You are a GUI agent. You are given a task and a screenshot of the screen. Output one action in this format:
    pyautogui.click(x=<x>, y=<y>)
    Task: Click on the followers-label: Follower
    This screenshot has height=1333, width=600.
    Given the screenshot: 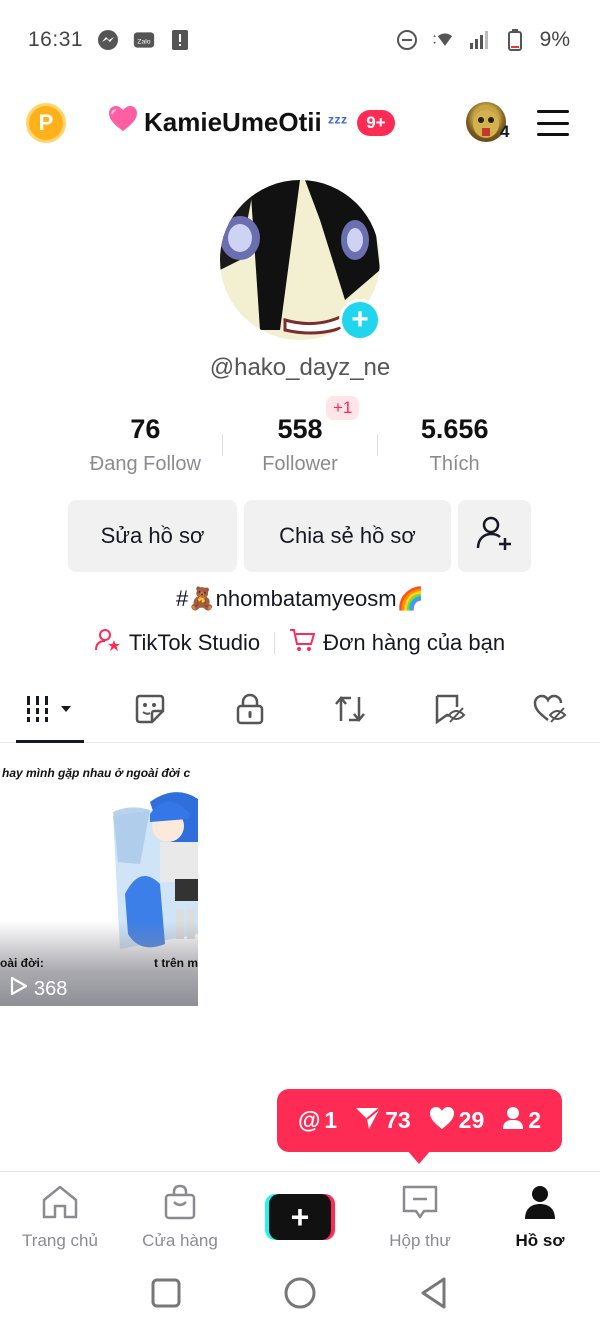 What is the action you would take?
    pyautogui.click(x=300, y=464)
    